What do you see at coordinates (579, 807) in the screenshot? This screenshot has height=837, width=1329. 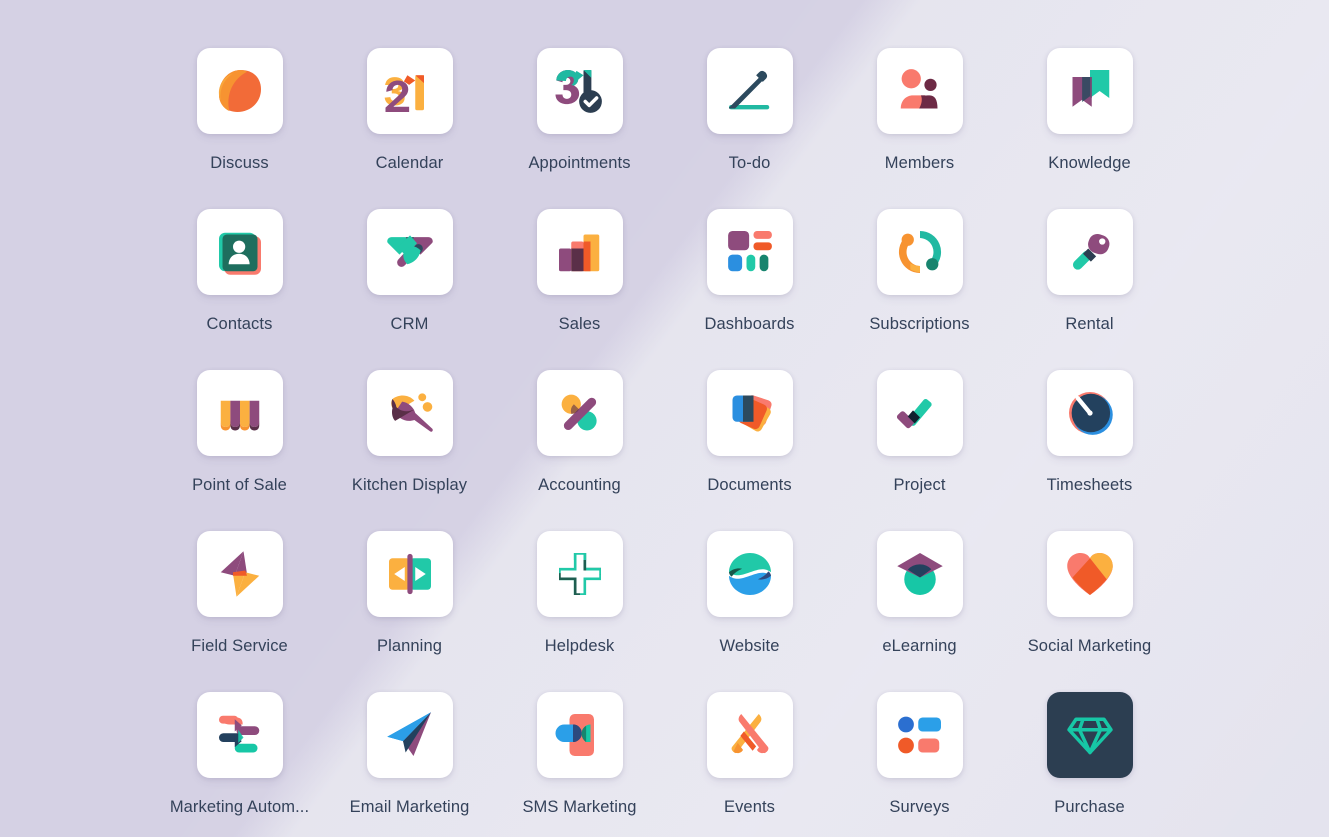 I see `app-label: SMS Marketing` at bounding box center [579, 807].